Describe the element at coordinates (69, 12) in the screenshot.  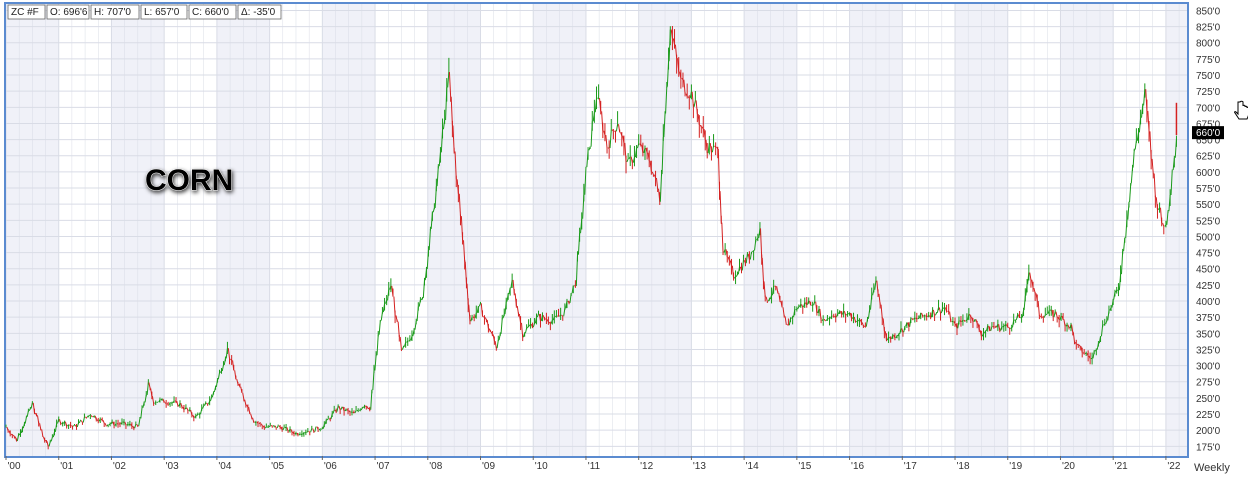
I see `open-label: O: 696'6` at that location.